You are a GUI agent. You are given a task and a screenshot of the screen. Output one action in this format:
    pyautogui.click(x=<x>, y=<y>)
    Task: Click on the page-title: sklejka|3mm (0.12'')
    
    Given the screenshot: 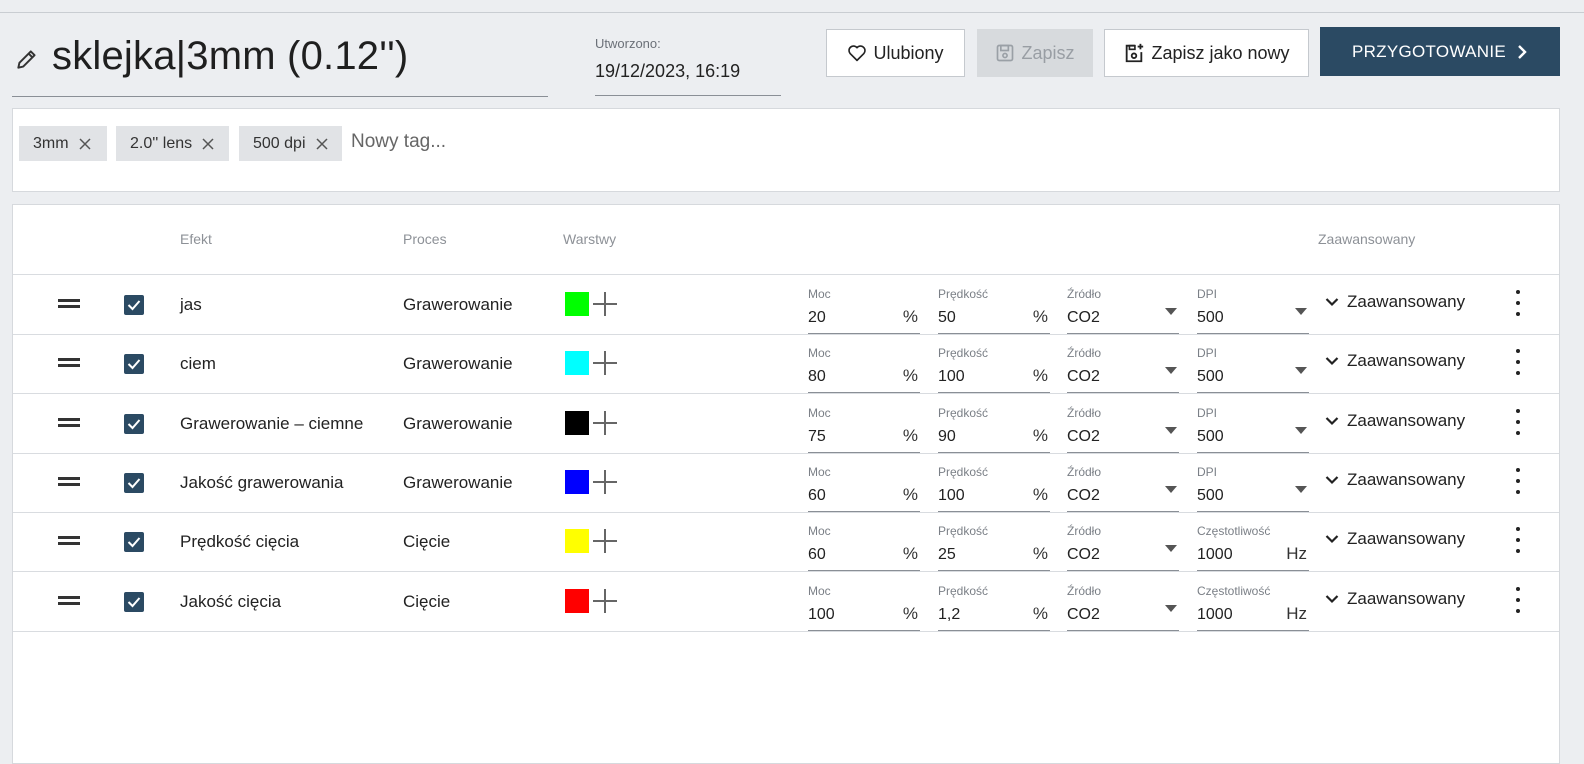 What is the action you would take?
    pyautogui.click(x=230, y=56)
    